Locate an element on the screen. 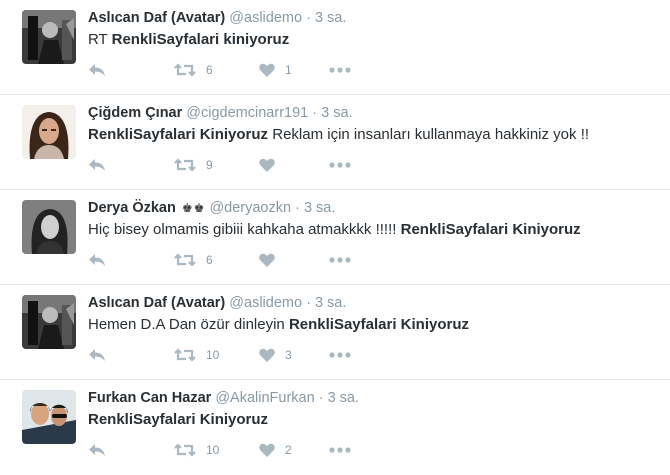  tweet-text-before: Hemen D.A Dan özür dinleyin is located at coordinates (188, 324).